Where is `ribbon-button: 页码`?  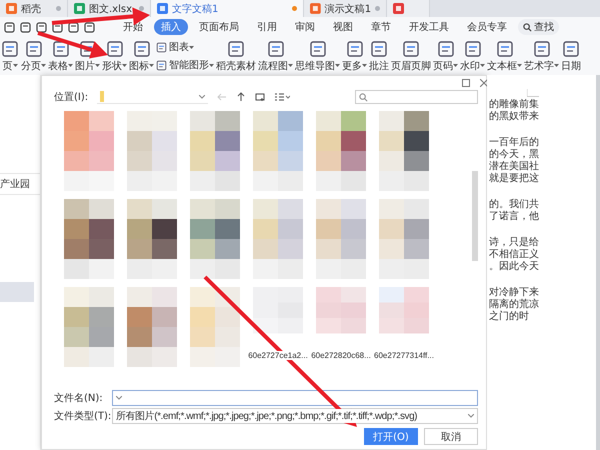
ribbon-button: 页码 is located at coordinates (445, 56).